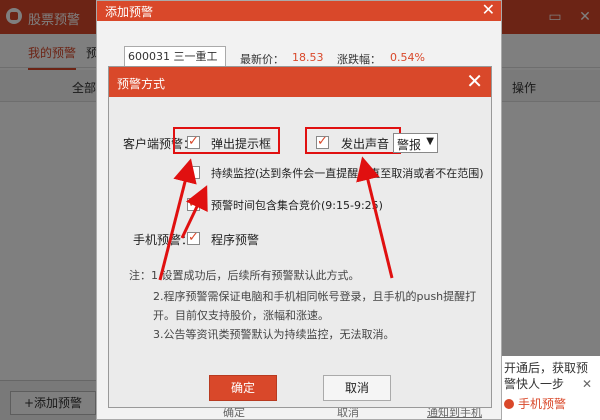 The width and height of the screenshot is (600, 420). I want to click on cancel-button: 取消, so click(357, 388).